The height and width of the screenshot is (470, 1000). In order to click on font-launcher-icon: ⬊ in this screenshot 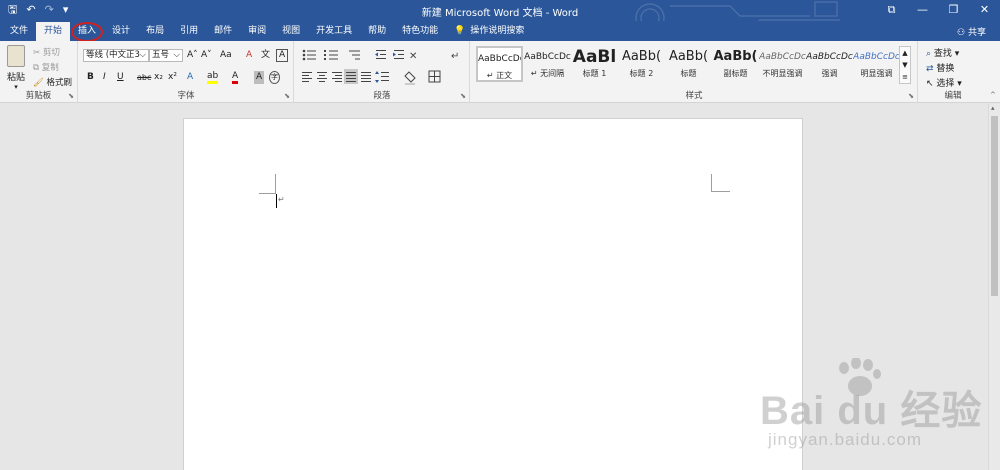, I will do `click(287, 96)`.